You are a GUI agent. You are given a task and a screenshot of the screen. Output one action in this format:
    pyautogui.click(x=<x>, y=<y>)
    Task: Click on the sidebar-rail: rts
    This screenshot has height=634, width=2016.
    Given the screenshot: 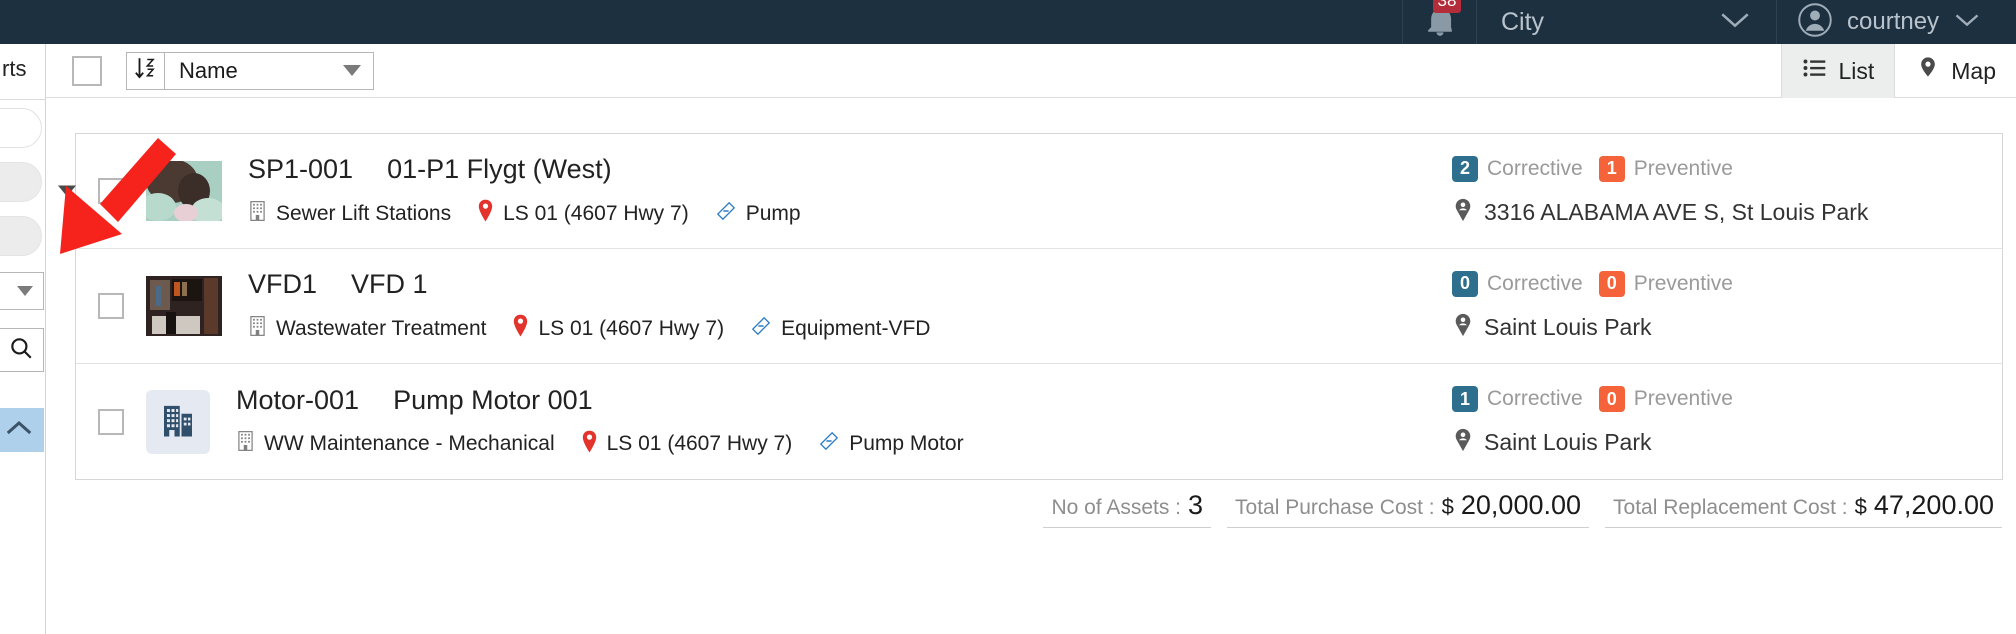 What is the action you would take?
    pyautogui.click(x=23, y=339)
    